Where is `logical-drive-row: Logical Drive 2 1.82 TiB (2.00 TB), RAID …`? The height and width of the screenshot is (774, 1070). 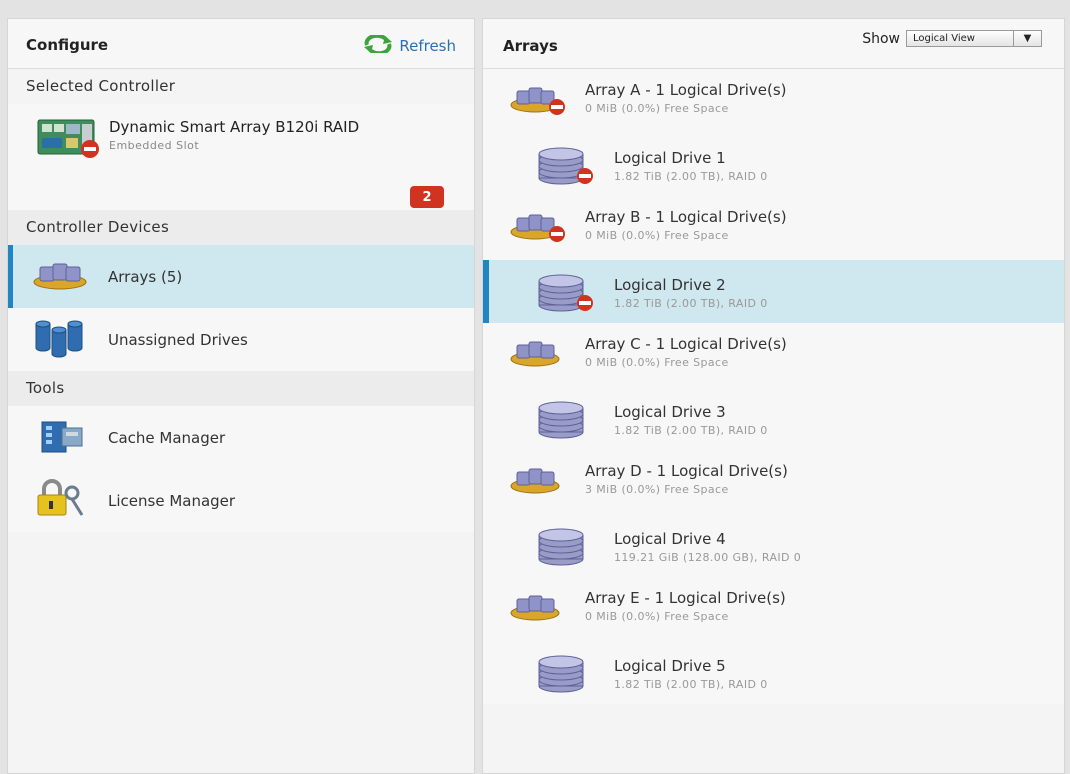
logical-drive-row: Logical Drive 2 1.82 TiB (2.00 TB), RAID … is located at coordinates (773, 291).